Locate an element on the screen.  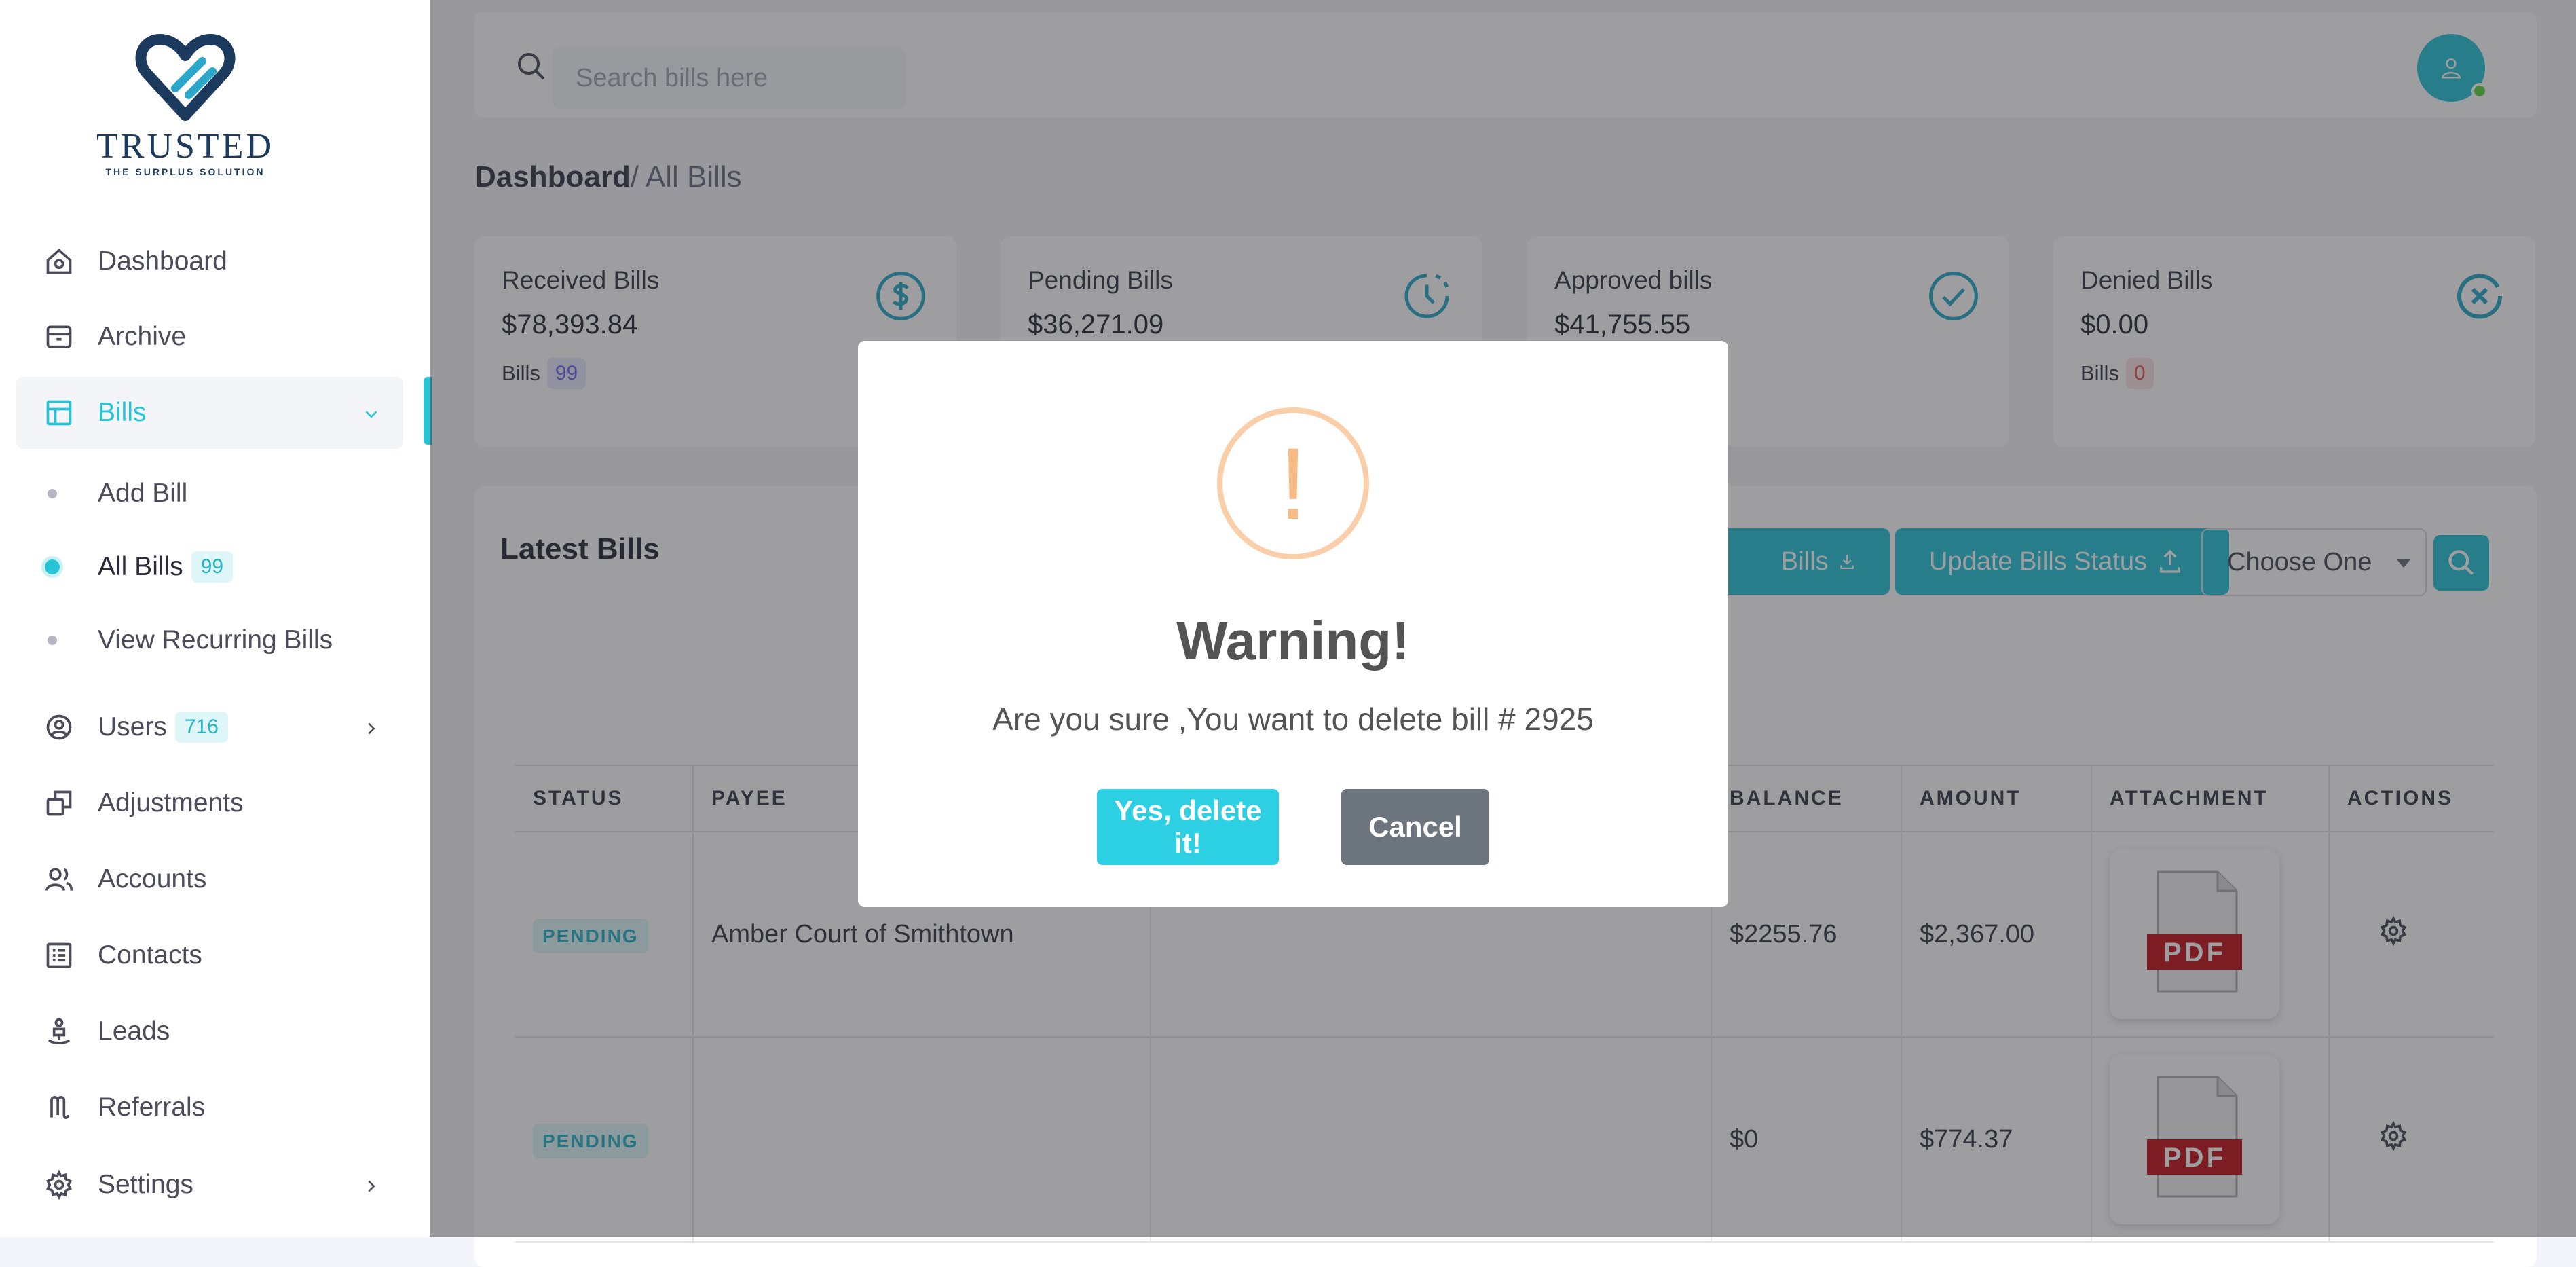
list-icon is located at coordinates (59, 955).